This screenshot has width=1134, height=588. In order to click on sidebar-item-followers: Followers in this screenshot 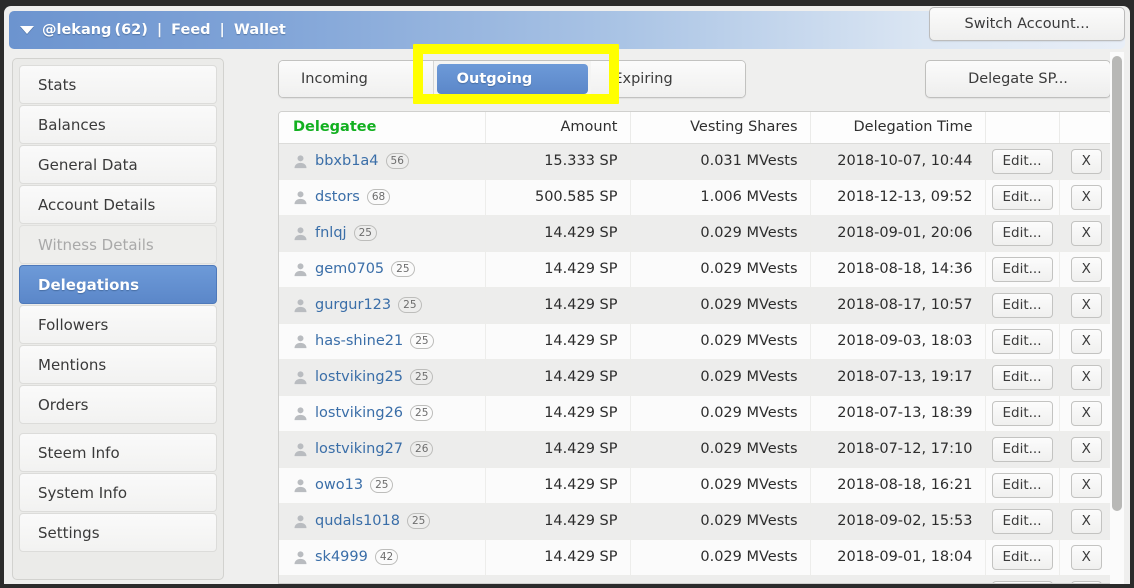, I will do `click(118, 324)`.